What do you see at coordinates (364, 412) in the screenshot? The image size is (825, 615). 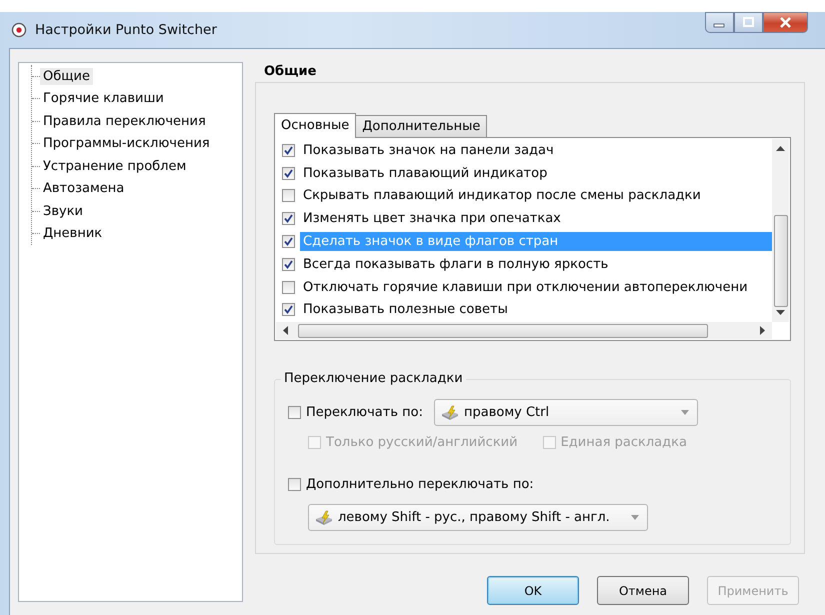 I see `checkbox-label: Переключать по:` at bounding box center [364, 412].